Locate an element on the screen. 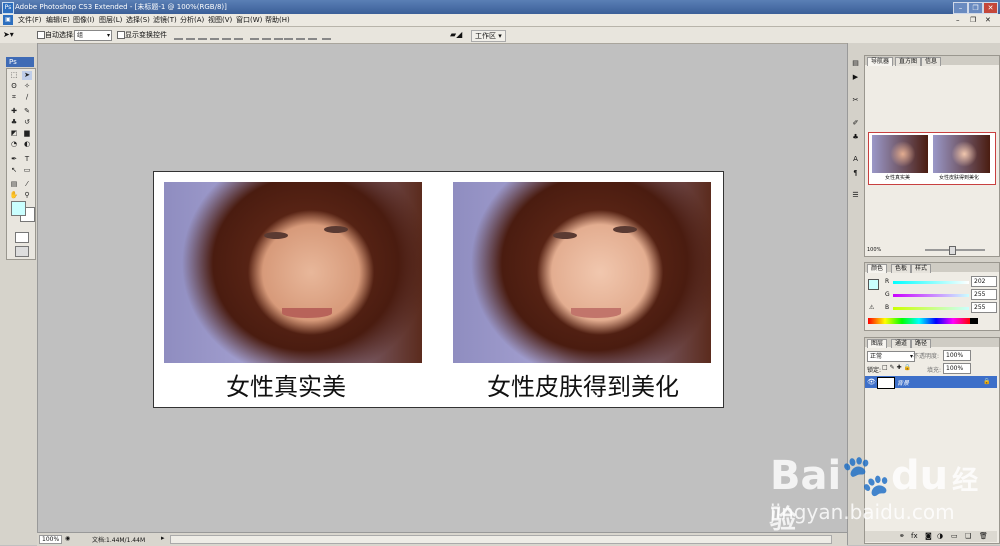 This screenshot has height=546, width=1000. restore-button: ❐ is located at coordinates (975, 8).